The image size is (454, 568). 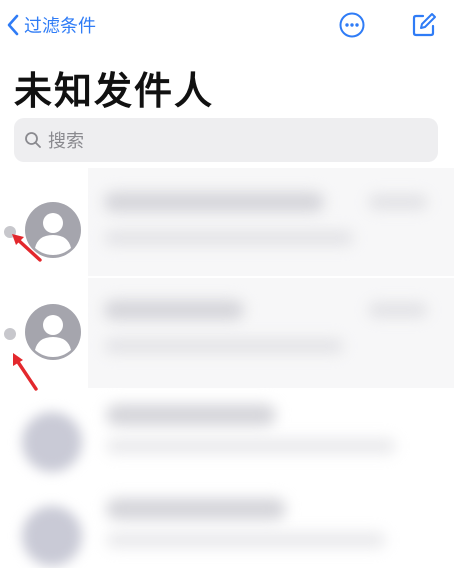 I want to click on back-button: 过滤条件, so click(x=51, y=25).